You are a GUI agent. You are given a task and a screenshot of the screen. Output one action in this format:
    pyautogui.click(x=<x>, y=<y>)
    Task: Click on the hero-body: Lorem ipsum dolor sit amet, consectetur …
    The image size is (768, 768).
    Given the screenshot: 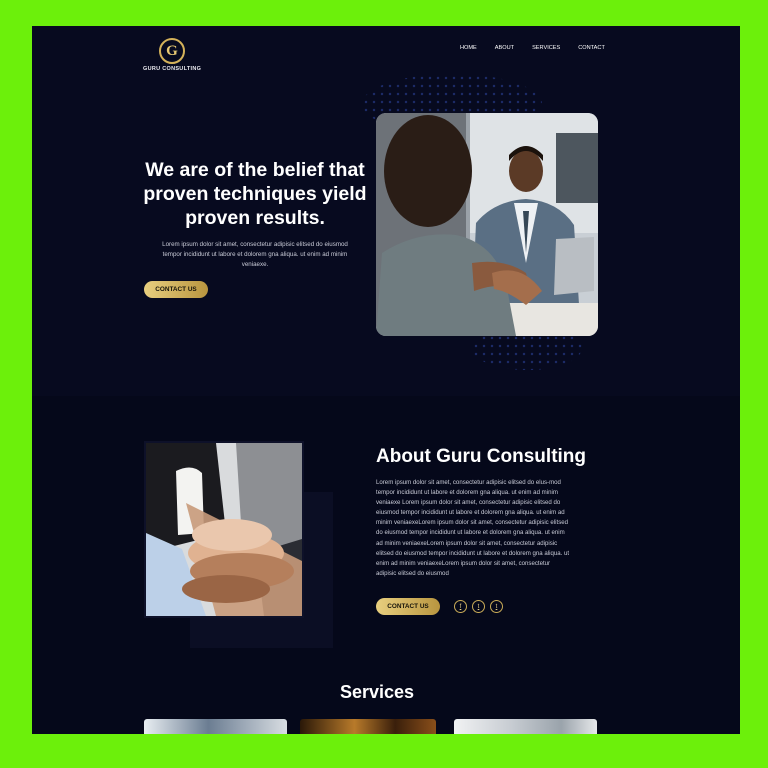 What is the action you would take?
    pyautogui.click(x=255, y=254)
    